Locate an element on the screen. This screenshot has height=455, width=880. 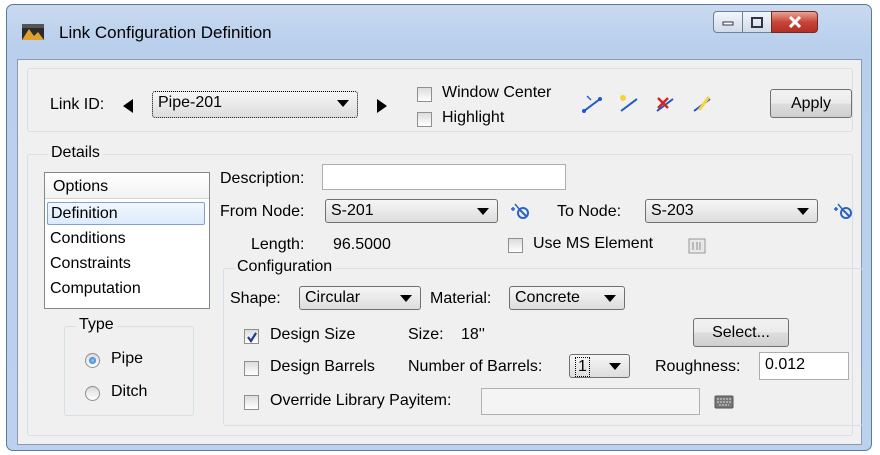
use-ms-element-checkbox is located at coordinates (515, 245).